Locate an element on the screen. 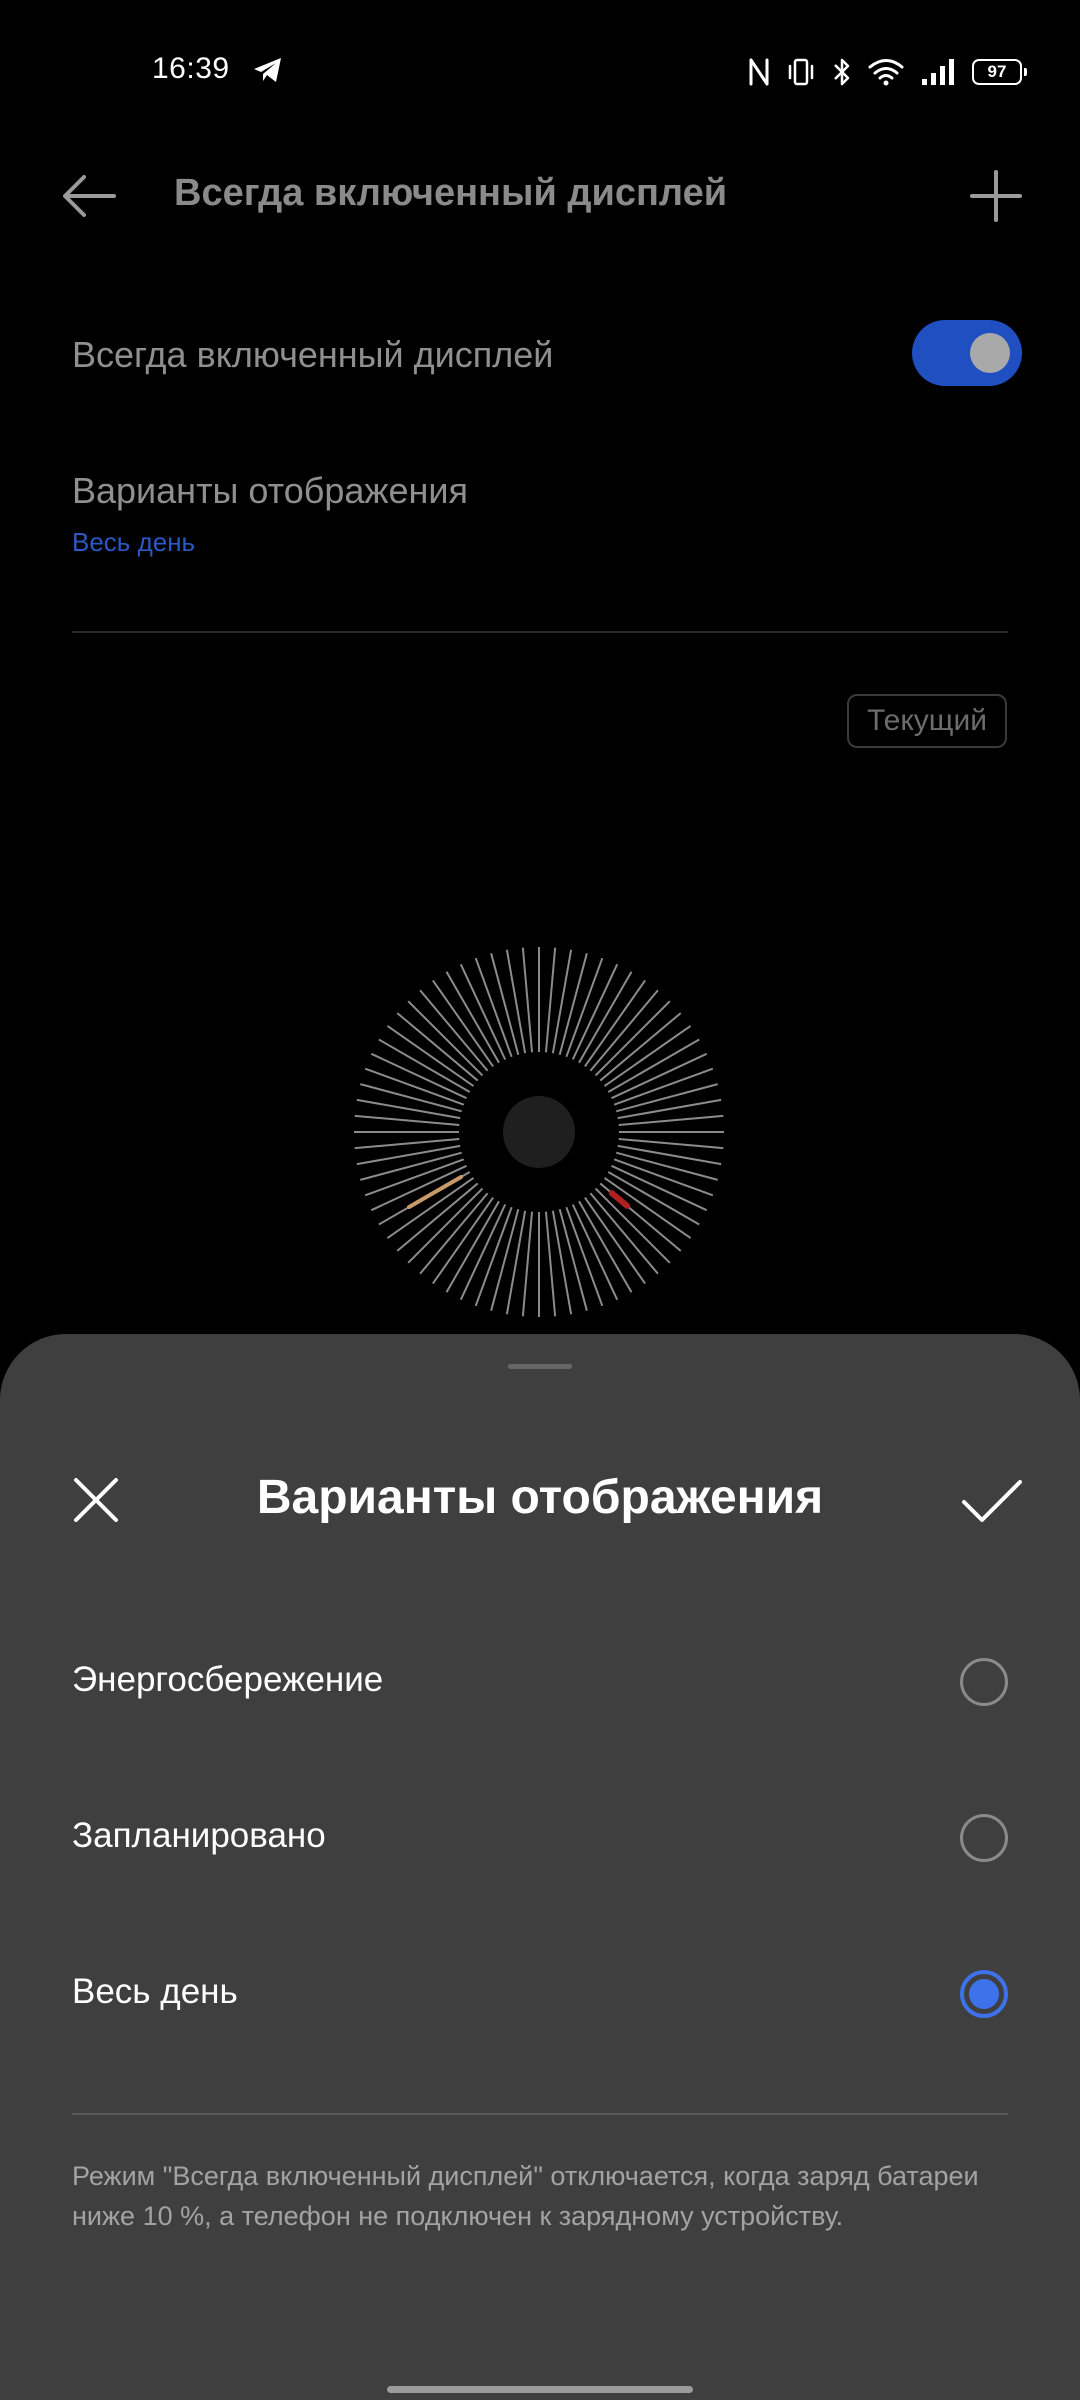  checkmark-icon is located at coordinates (992, 1502).